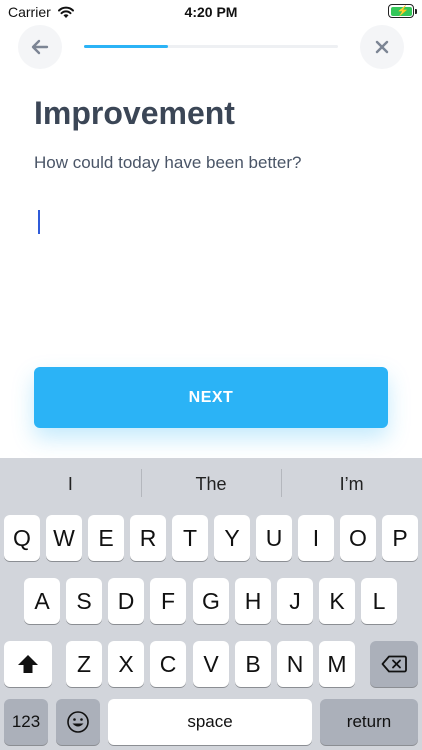 Image resolution: width=422 pixels, height=750 pixels. Describe the element at coordinates (190, 538) in the screenshot. I see `key-t: T` at that location.